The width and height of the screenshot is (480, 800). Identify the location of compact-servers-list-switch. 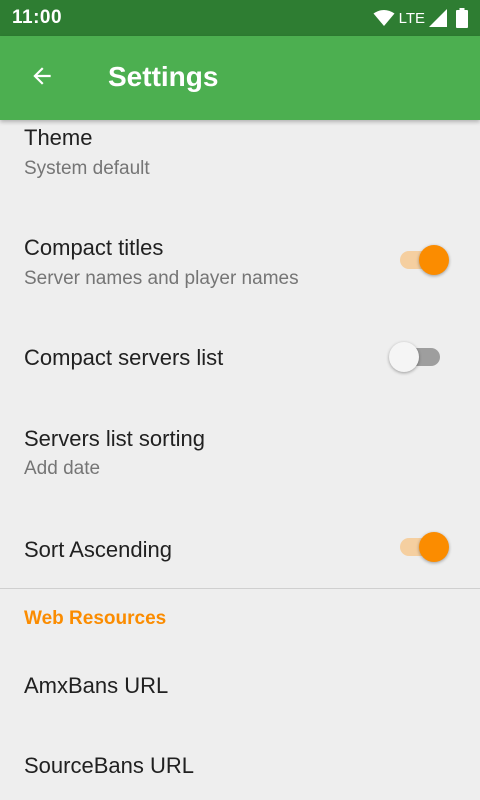
(420, 357).